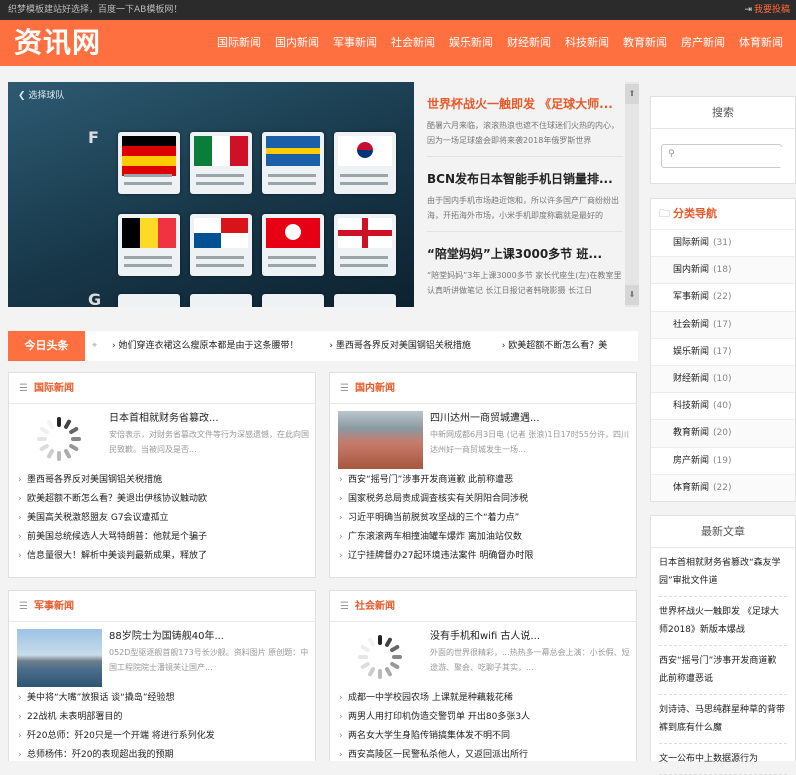 The image size is (796, 775). What do you see at coordinates (691, 243) in the screenshot?
I see `category-name: 国际新闻` at bounding box center [691, 243].